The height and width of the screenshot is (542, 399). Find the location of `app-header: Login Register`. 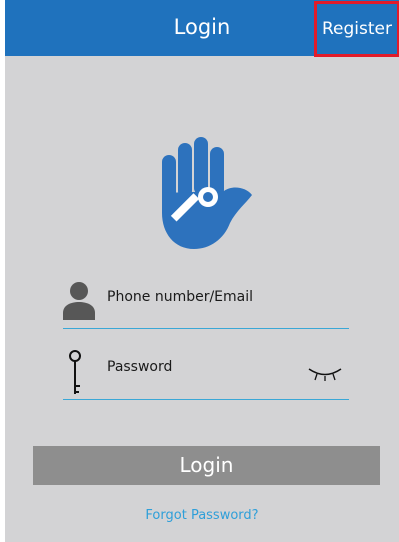

app-header: Login Register is located at coordinates (202, 28).